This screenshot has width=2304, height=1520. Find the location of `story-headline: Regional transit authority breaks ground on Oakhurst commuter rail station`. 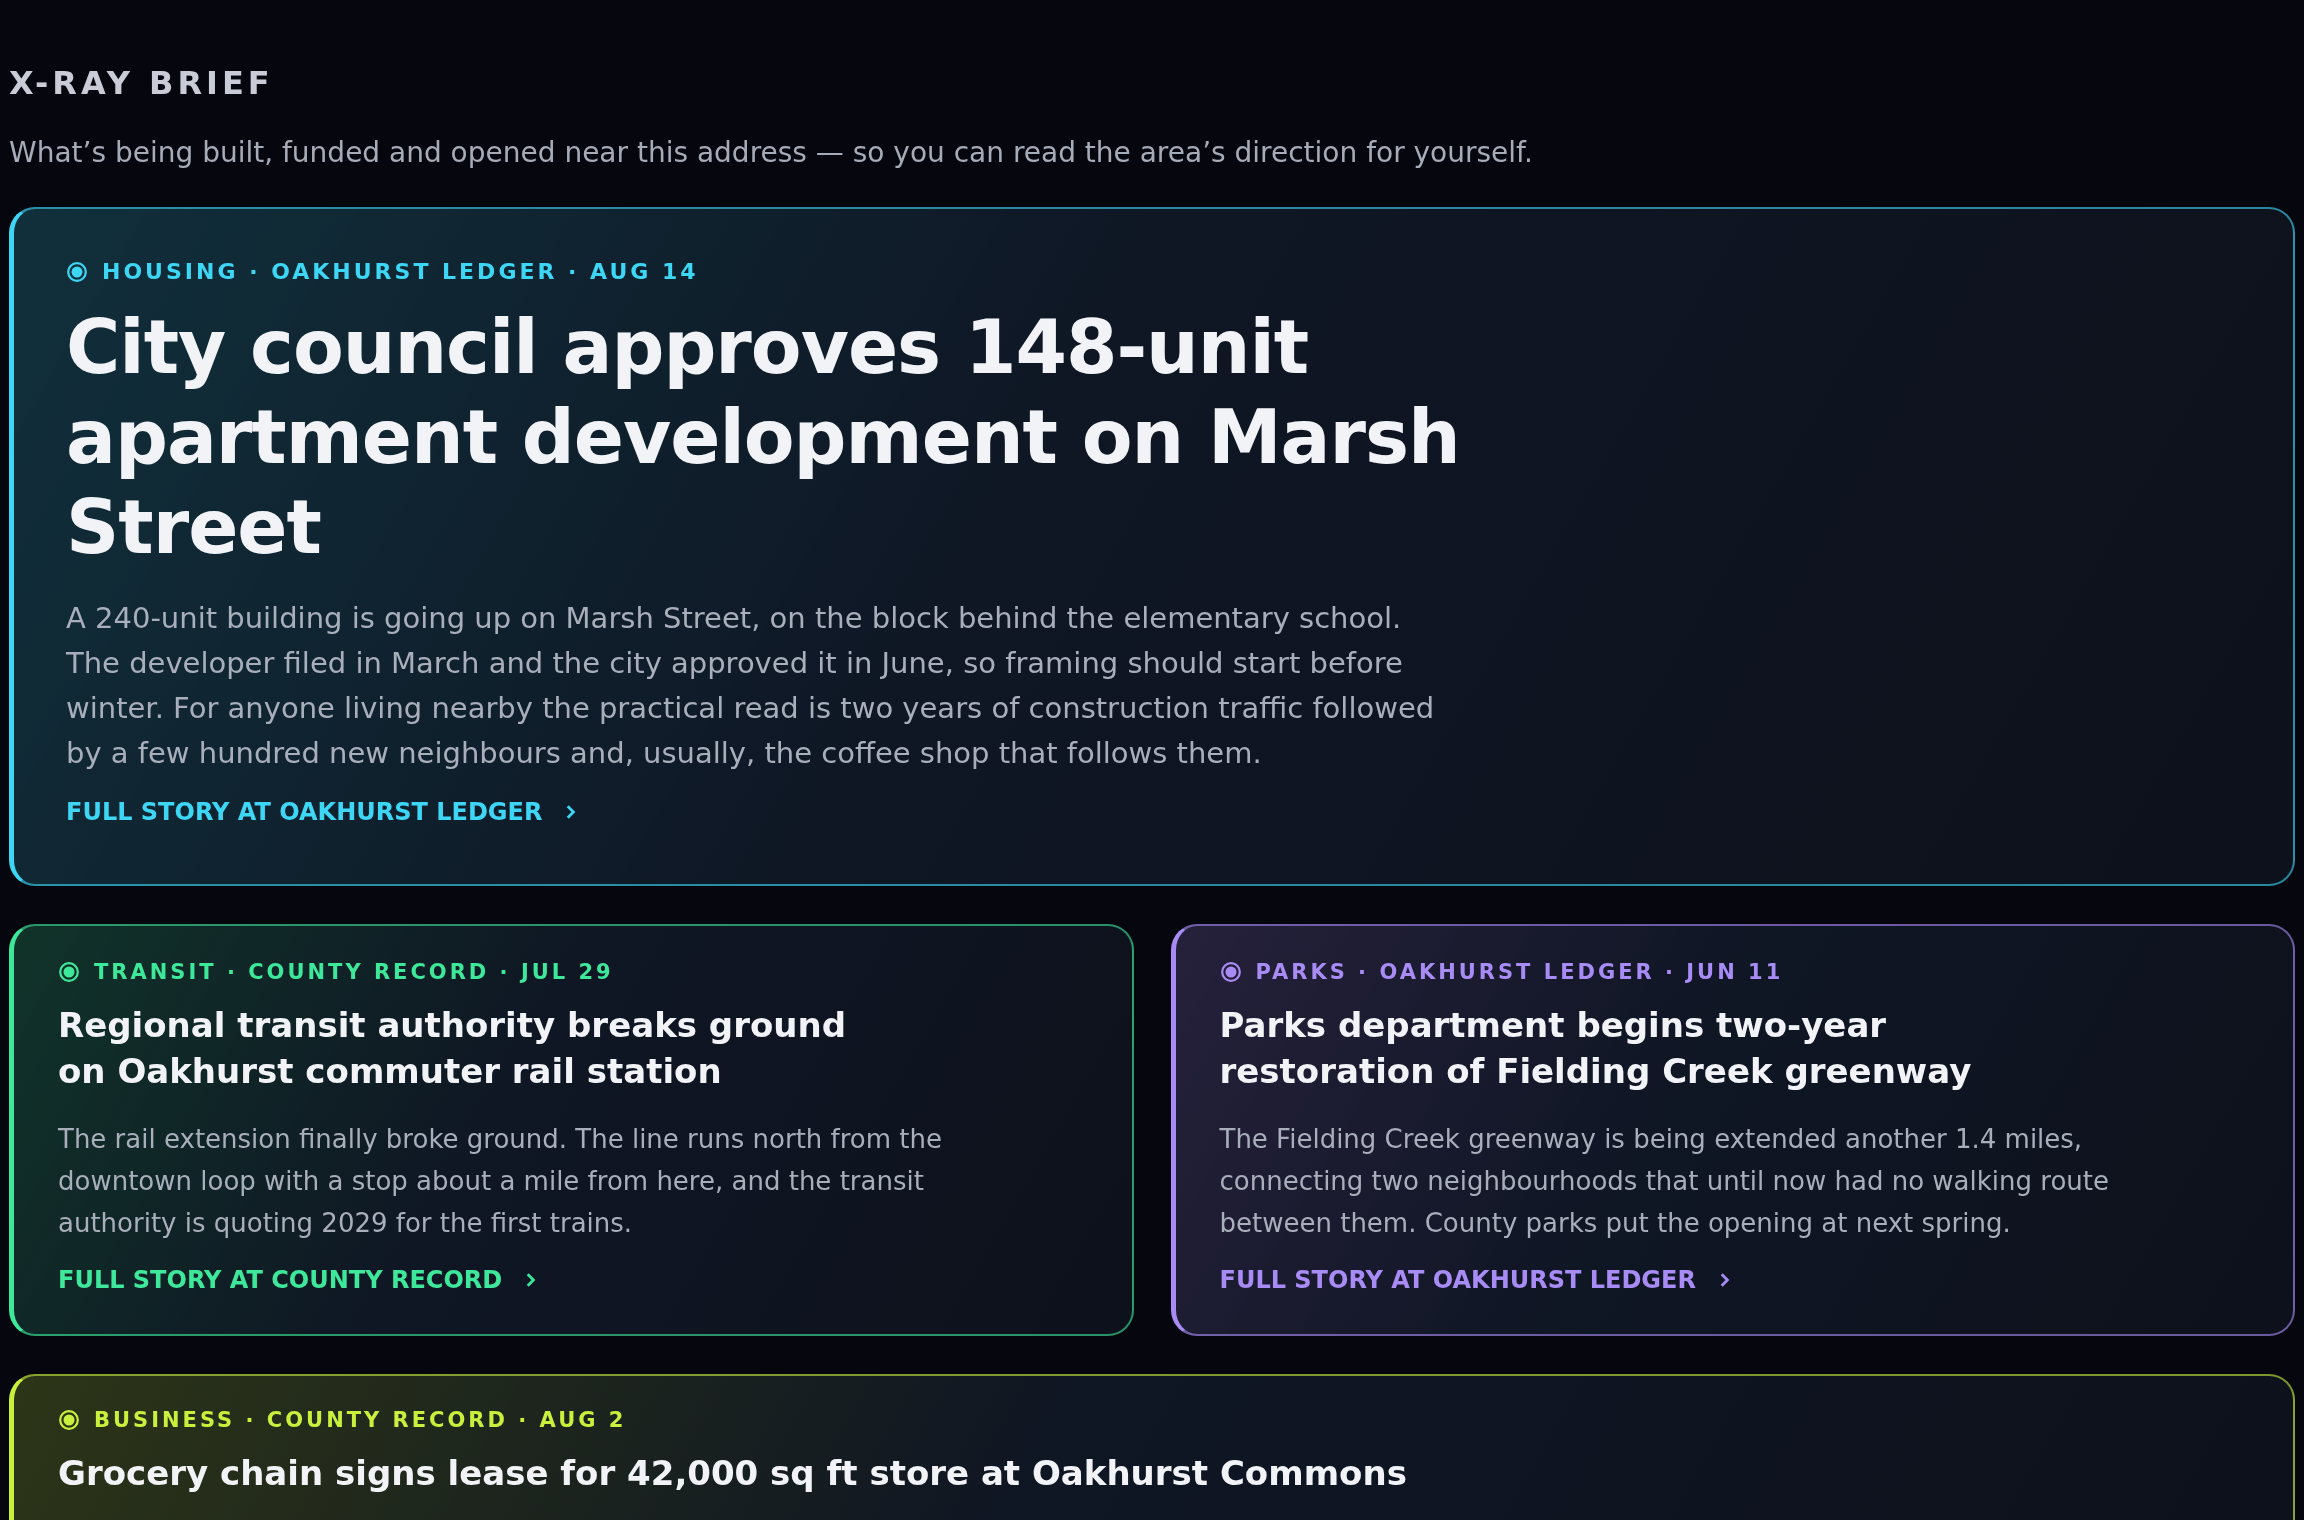

story-headline: Regional transit authority breaks ground on Oakhurst commuter rail station is located at coordinates (453, 1048).